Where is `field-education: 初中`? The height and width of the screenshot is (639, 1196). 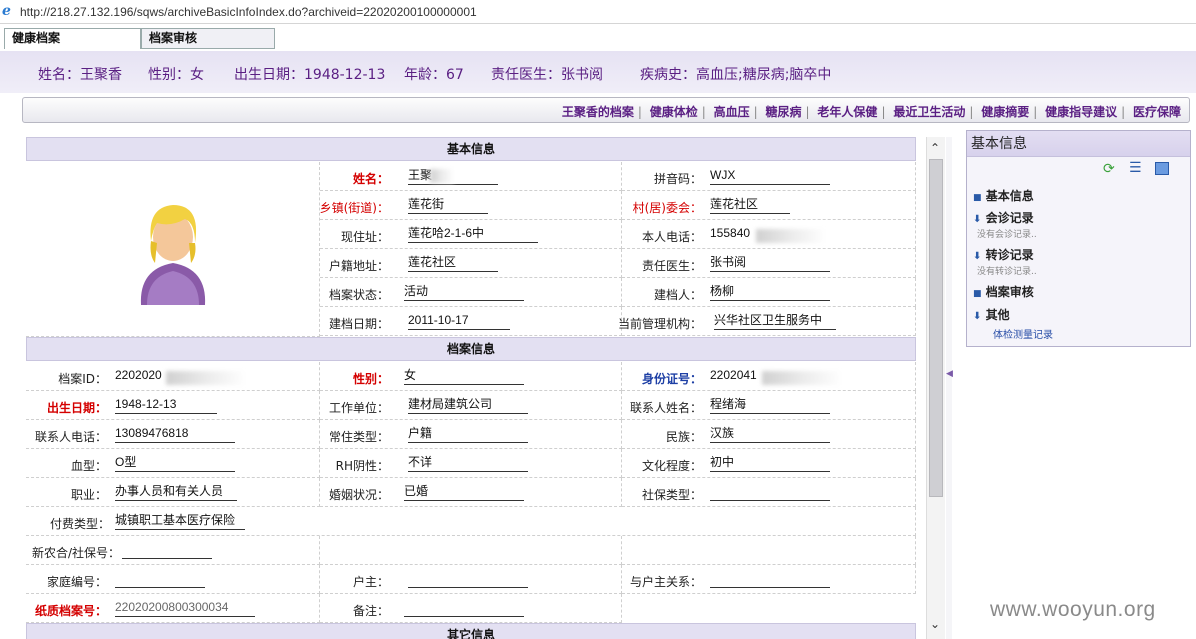 field-education: 初中 is located at coordinates (770, 462).